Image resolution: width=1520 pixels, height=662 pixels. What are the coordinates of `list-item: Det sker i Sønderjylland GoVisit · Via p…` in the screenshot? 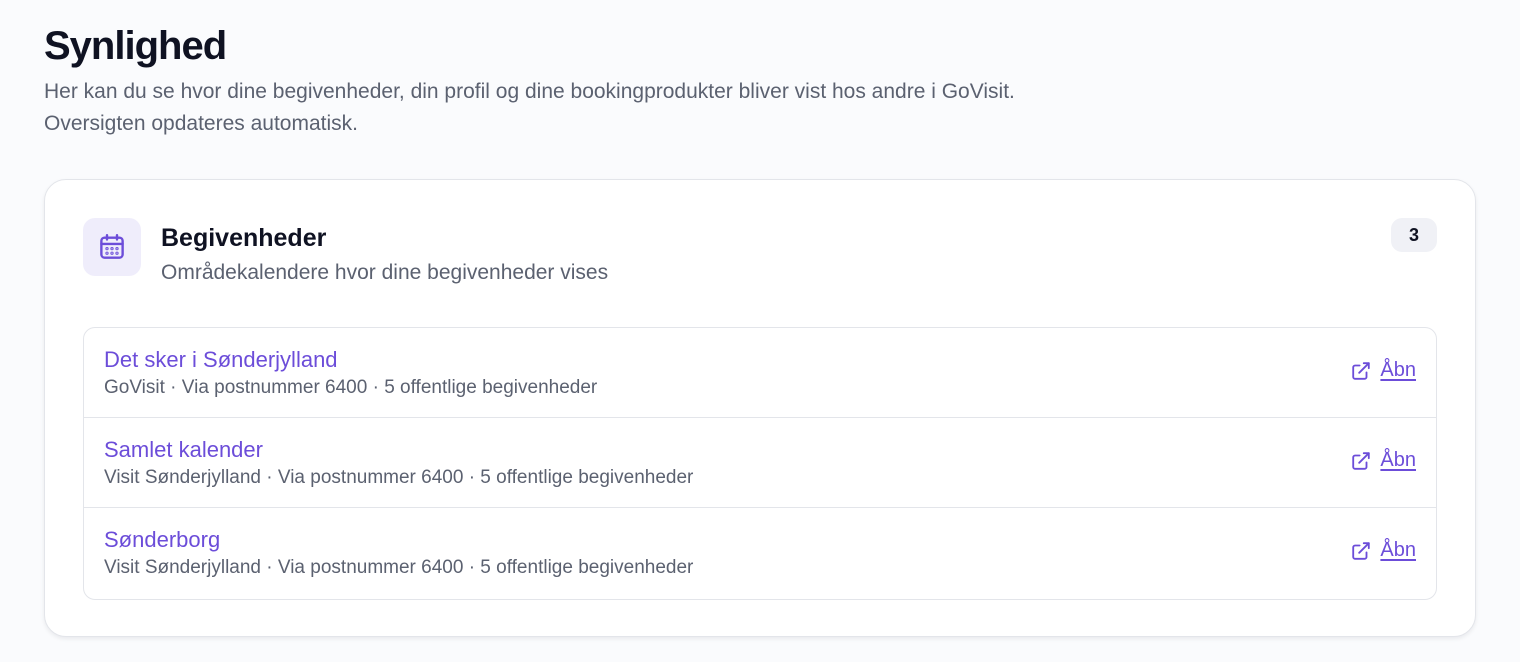 It's located at (760, 373).